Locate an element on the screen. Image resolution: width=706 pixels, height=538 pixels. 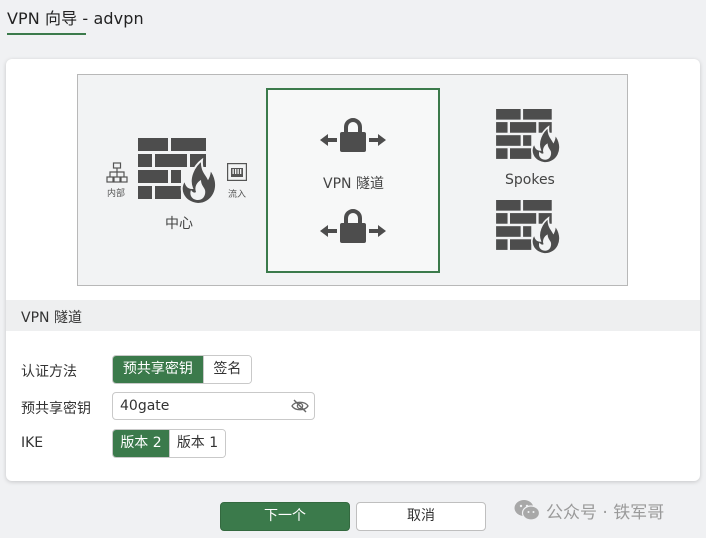
hub-firewall-icon is located at coordinates (177, 171).